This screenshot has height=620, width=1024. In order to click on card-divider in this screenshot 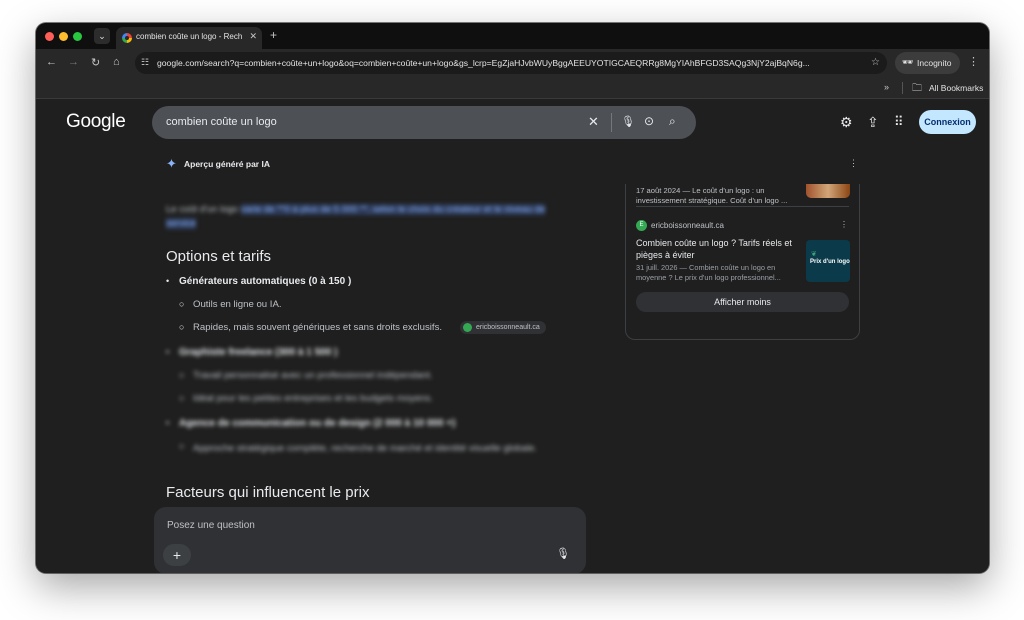, I will do `click(742, 206)`.